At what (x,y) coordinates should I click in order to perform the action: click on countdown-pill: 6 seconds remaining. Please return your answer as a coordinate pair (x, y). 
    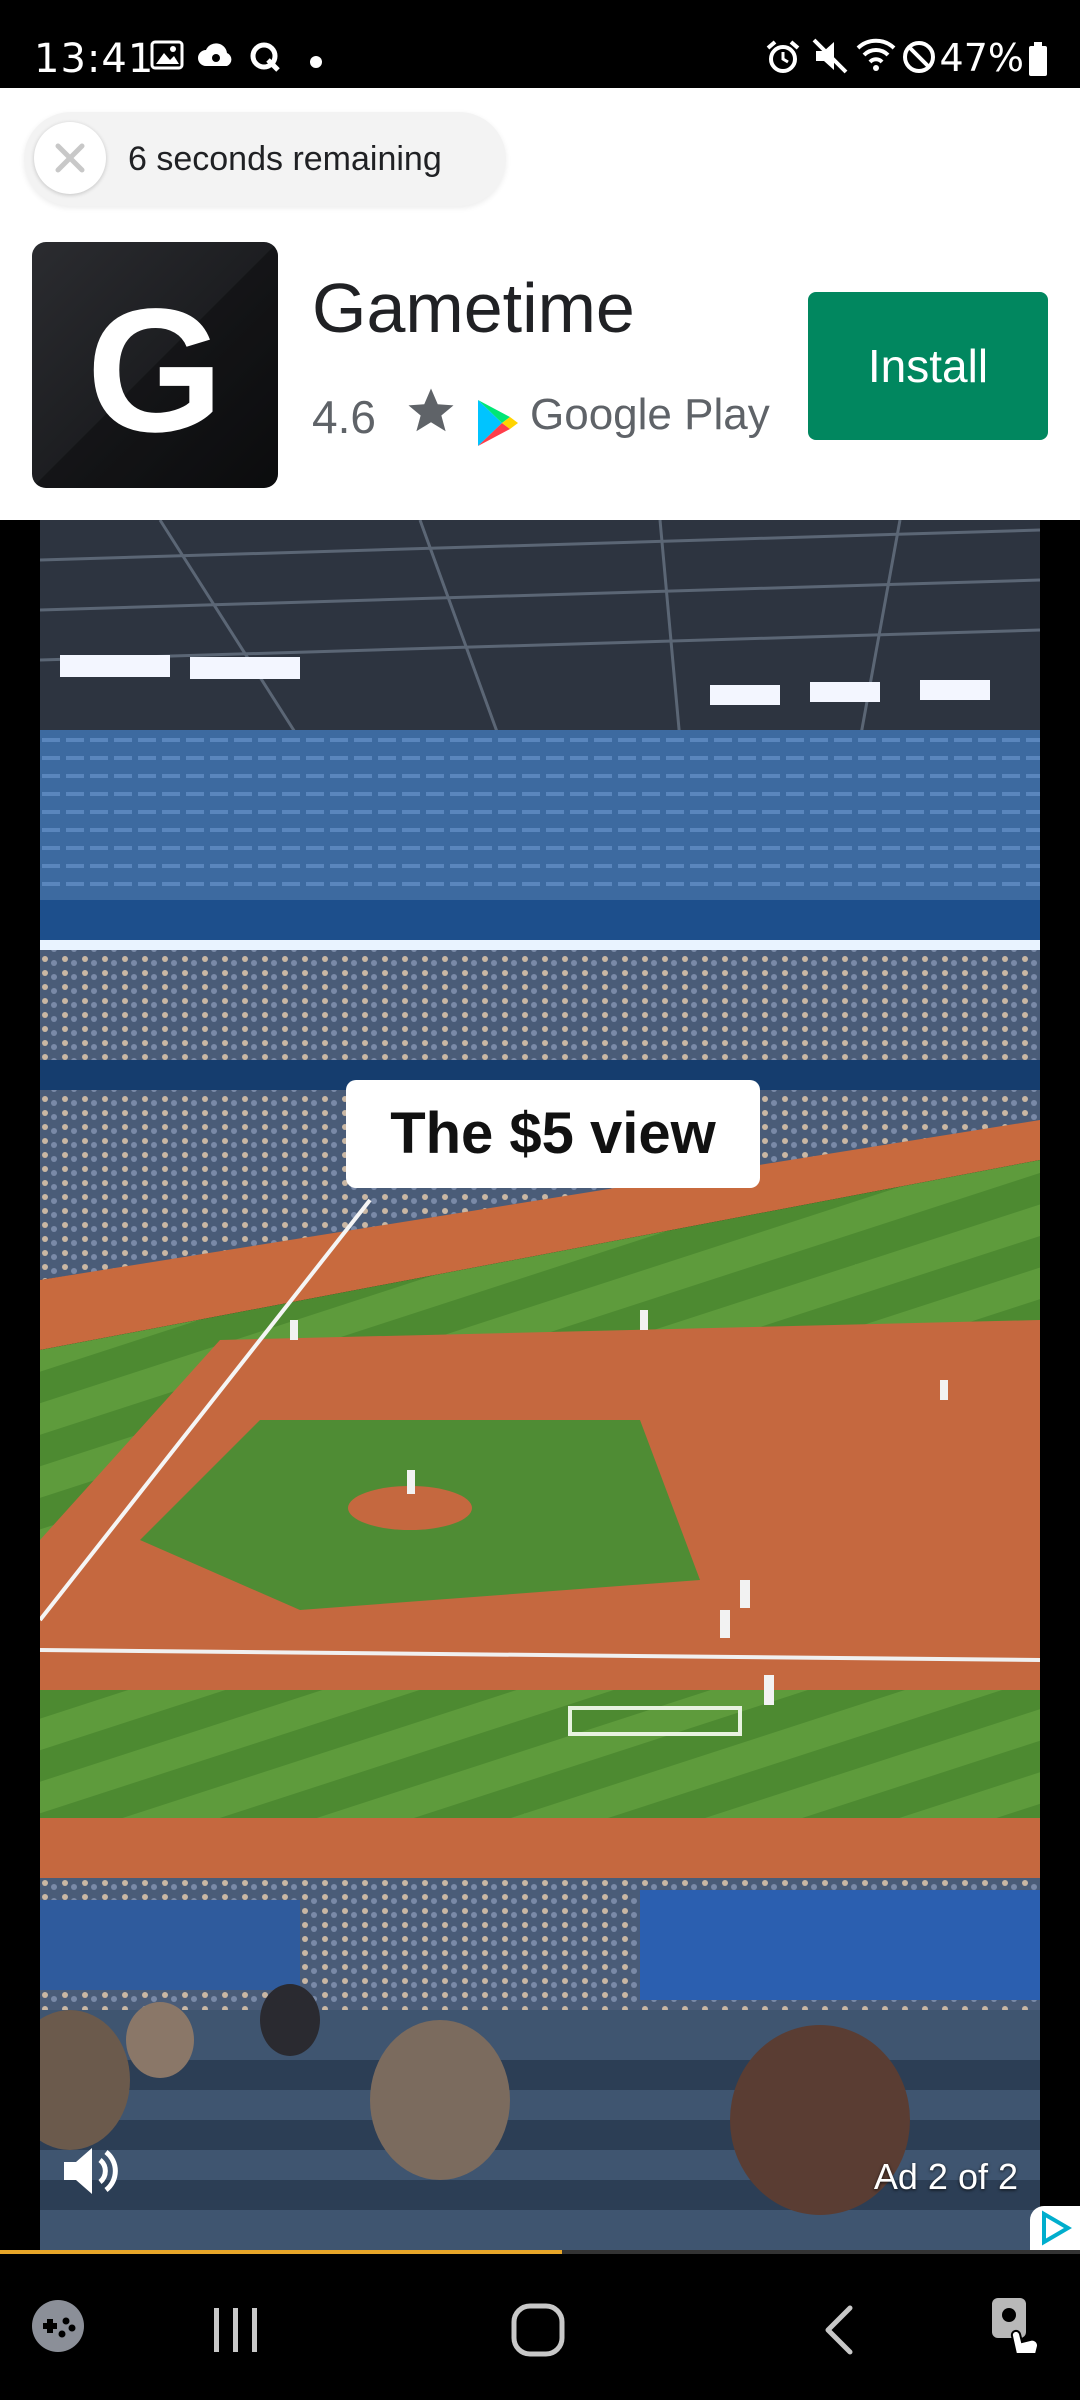
    Looking at the image, I should click on (265, 159).